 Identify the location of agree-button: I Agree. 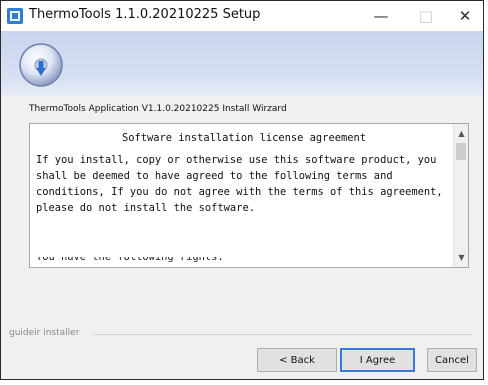
(377, 360).